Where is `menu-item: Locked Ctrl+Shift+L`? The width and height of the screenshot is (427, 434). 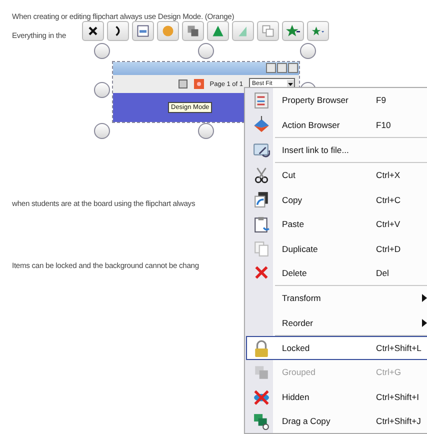
menu-item: Locked Ctrl+Shift+L is located at coordinates (336, 348).